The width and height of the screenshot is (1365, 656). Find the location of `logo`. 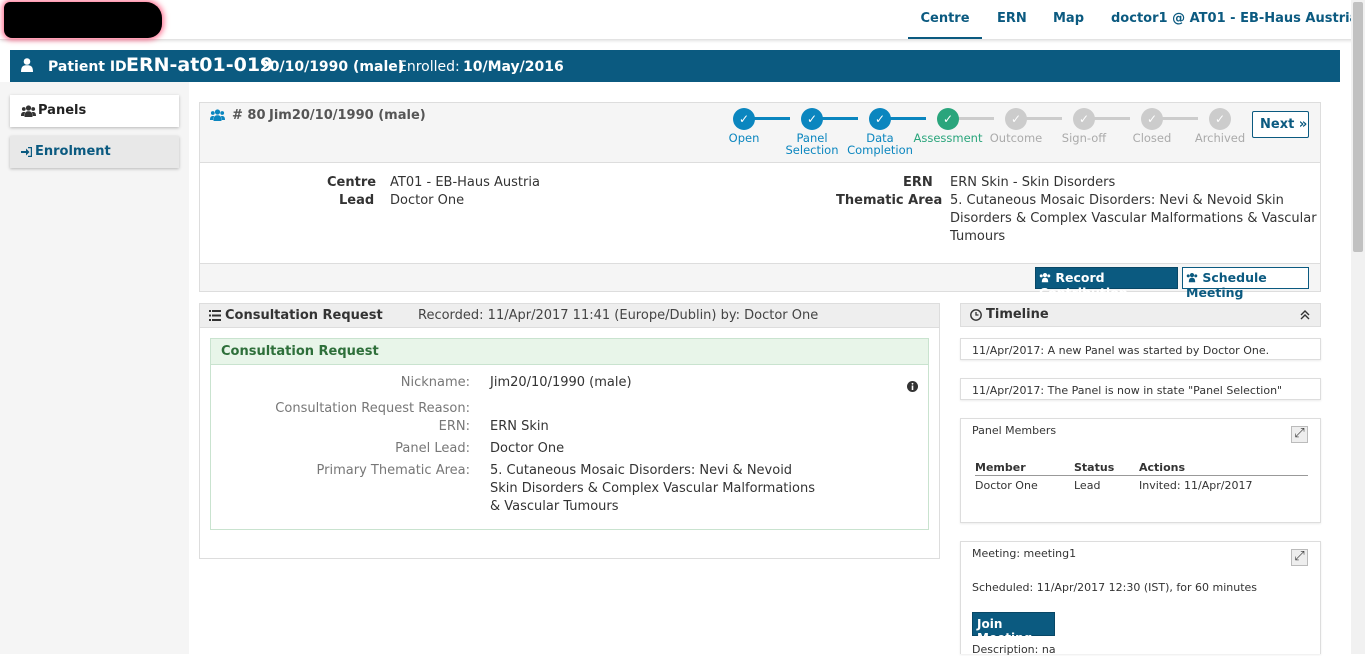

logo is located at coordinates (83, 20).